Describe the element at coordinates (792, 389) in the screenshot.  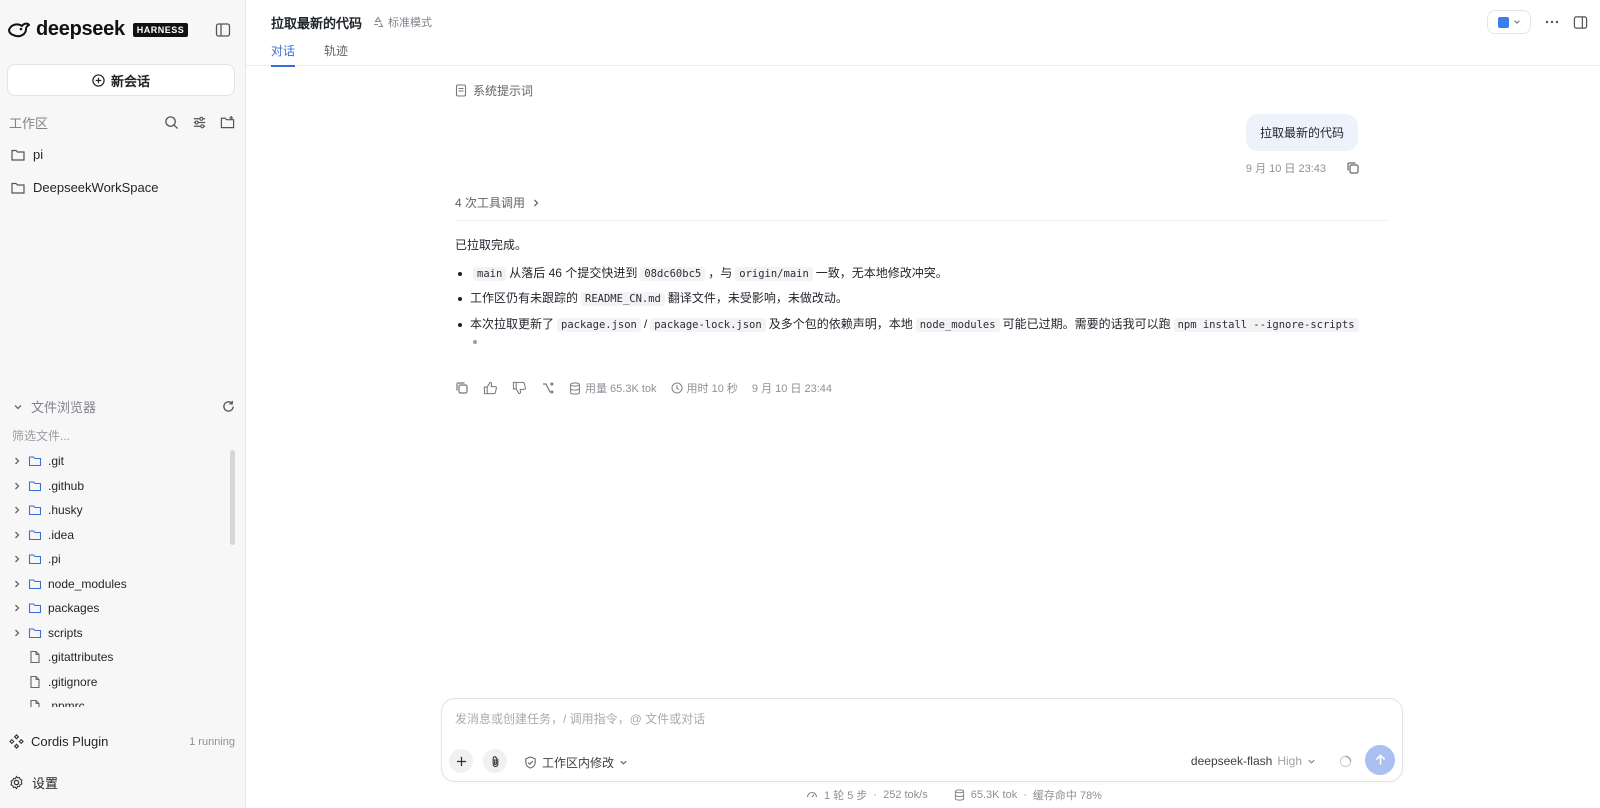
I see `reply-time: 9 月 10 日 23:44` at that location.